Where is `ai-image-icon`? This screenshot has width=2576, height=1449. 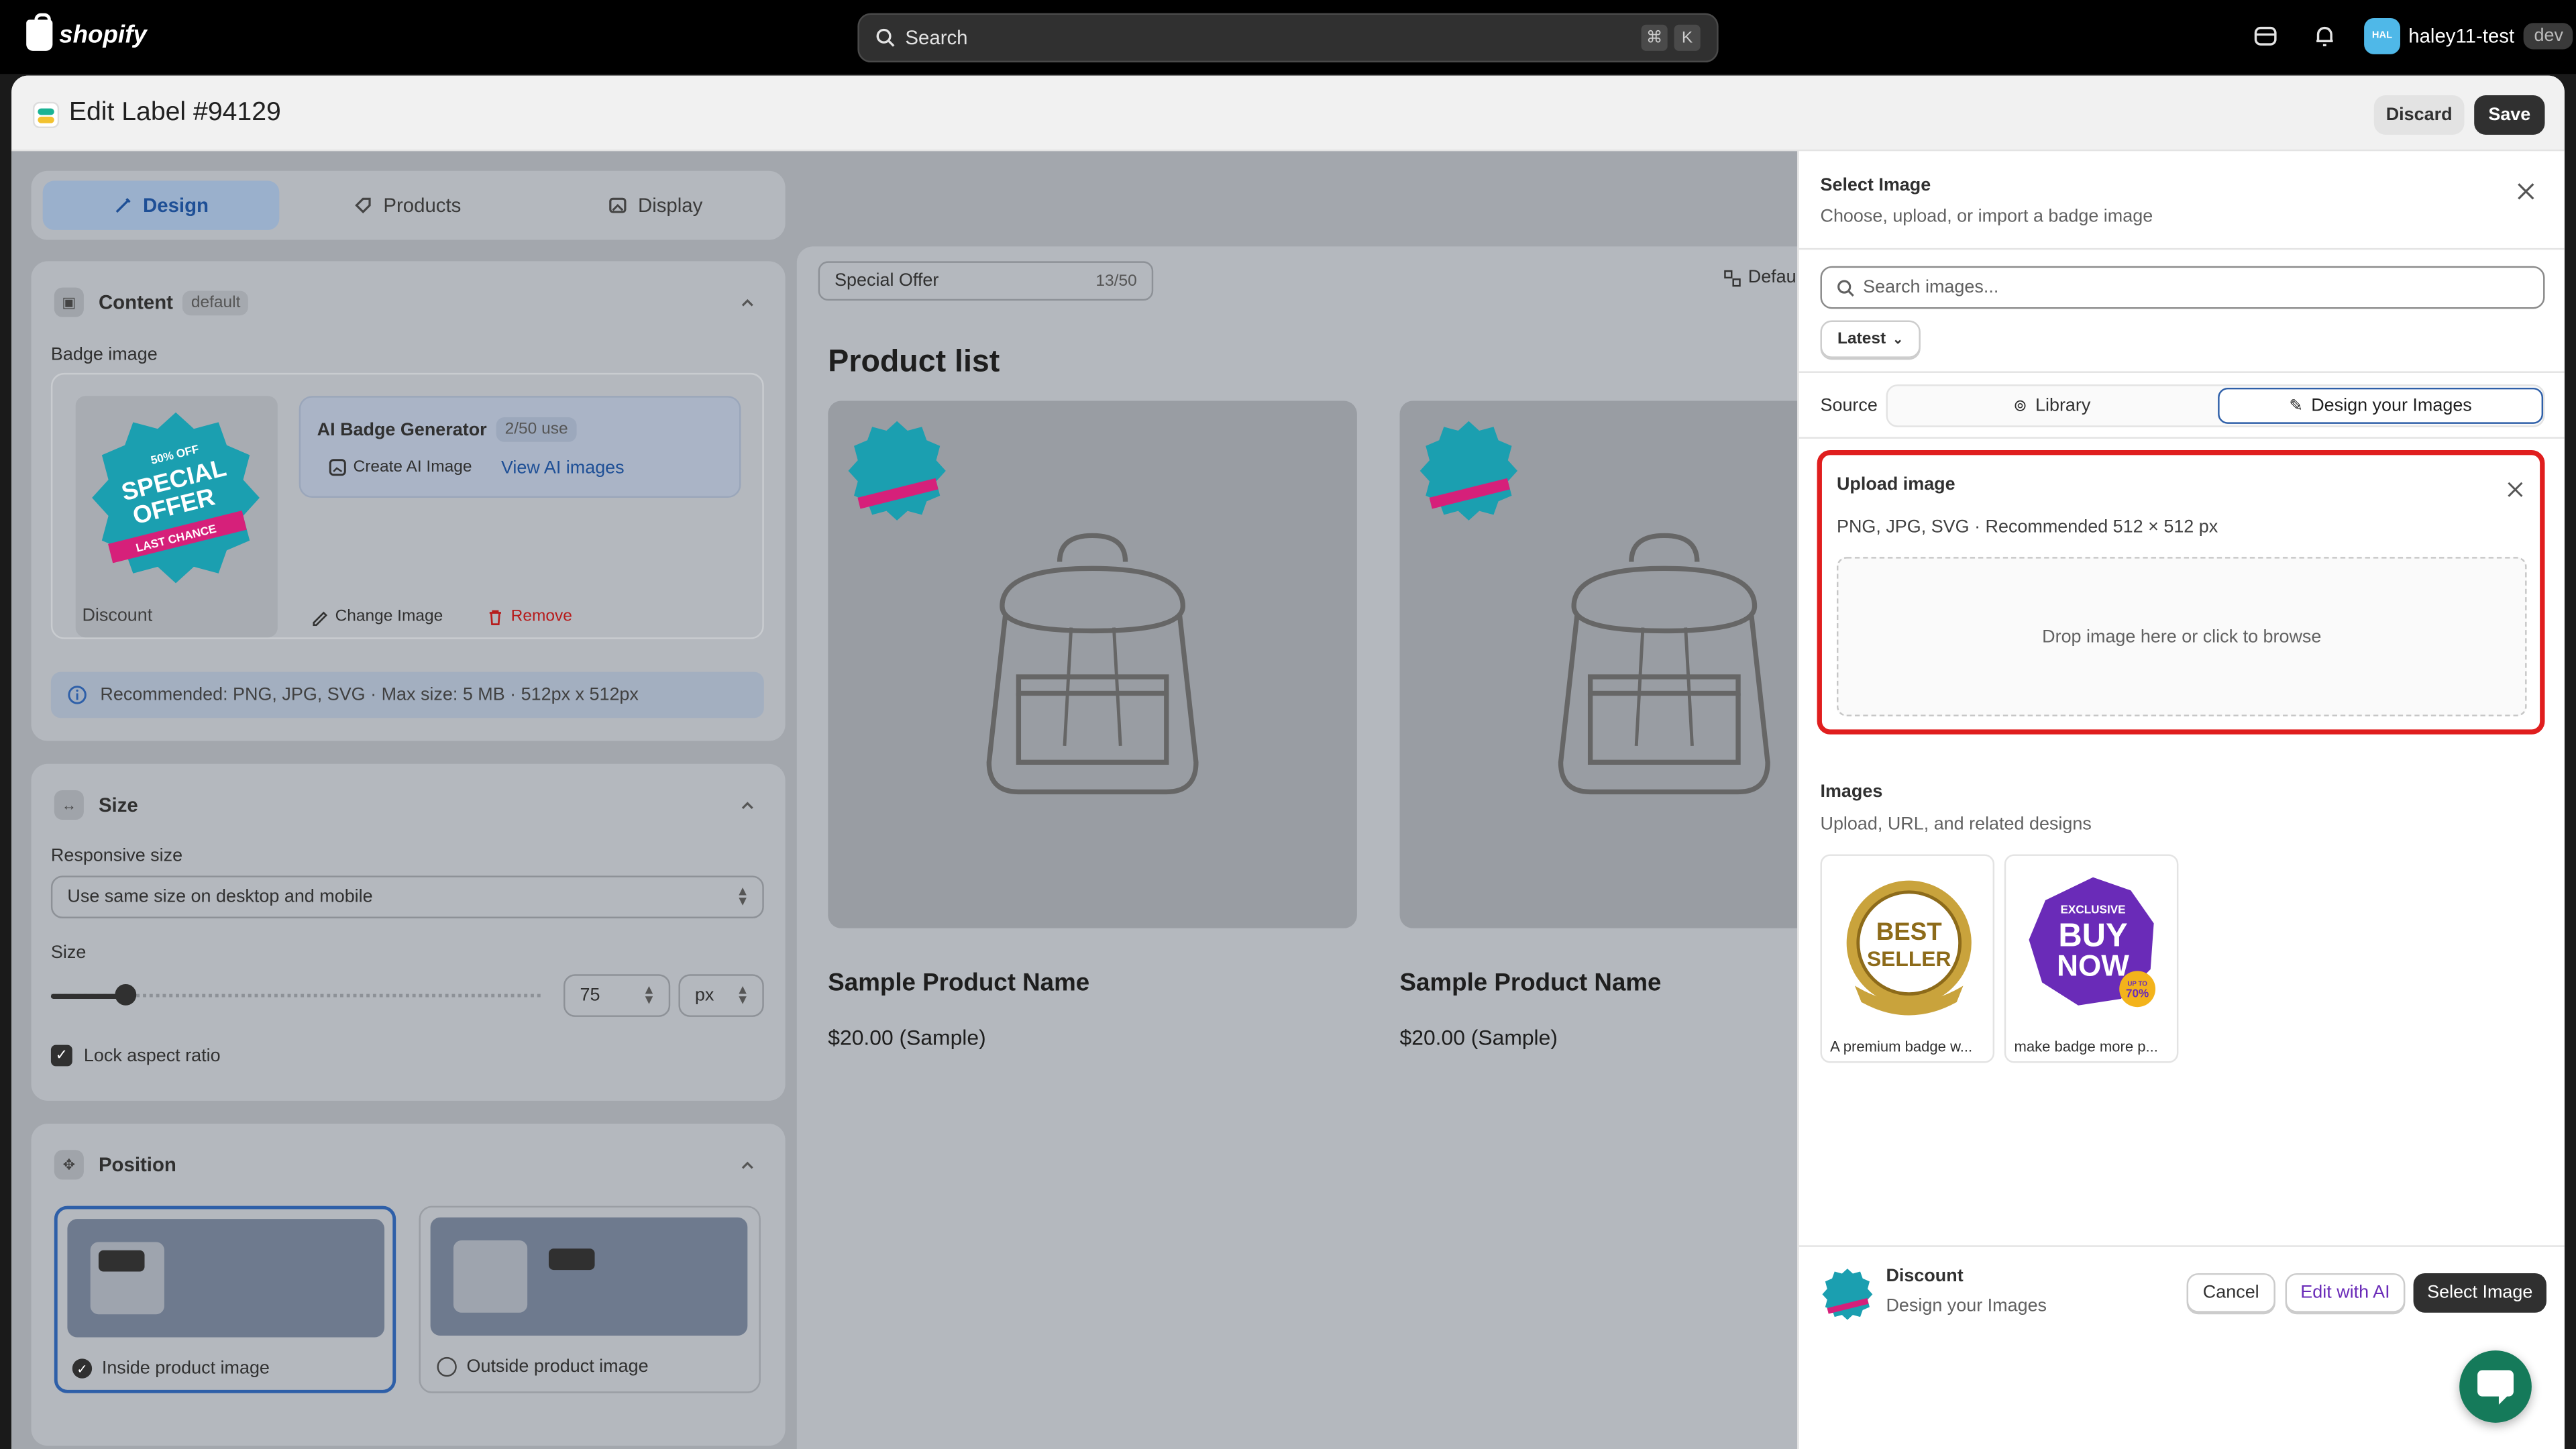
ai-image-icon is located at coordinates (337, 467).